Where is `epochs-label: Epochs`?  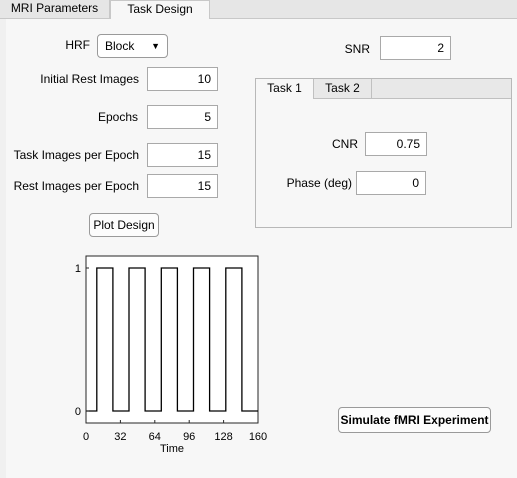 epochs-label: Epochs is located at coordinates (117, 117).